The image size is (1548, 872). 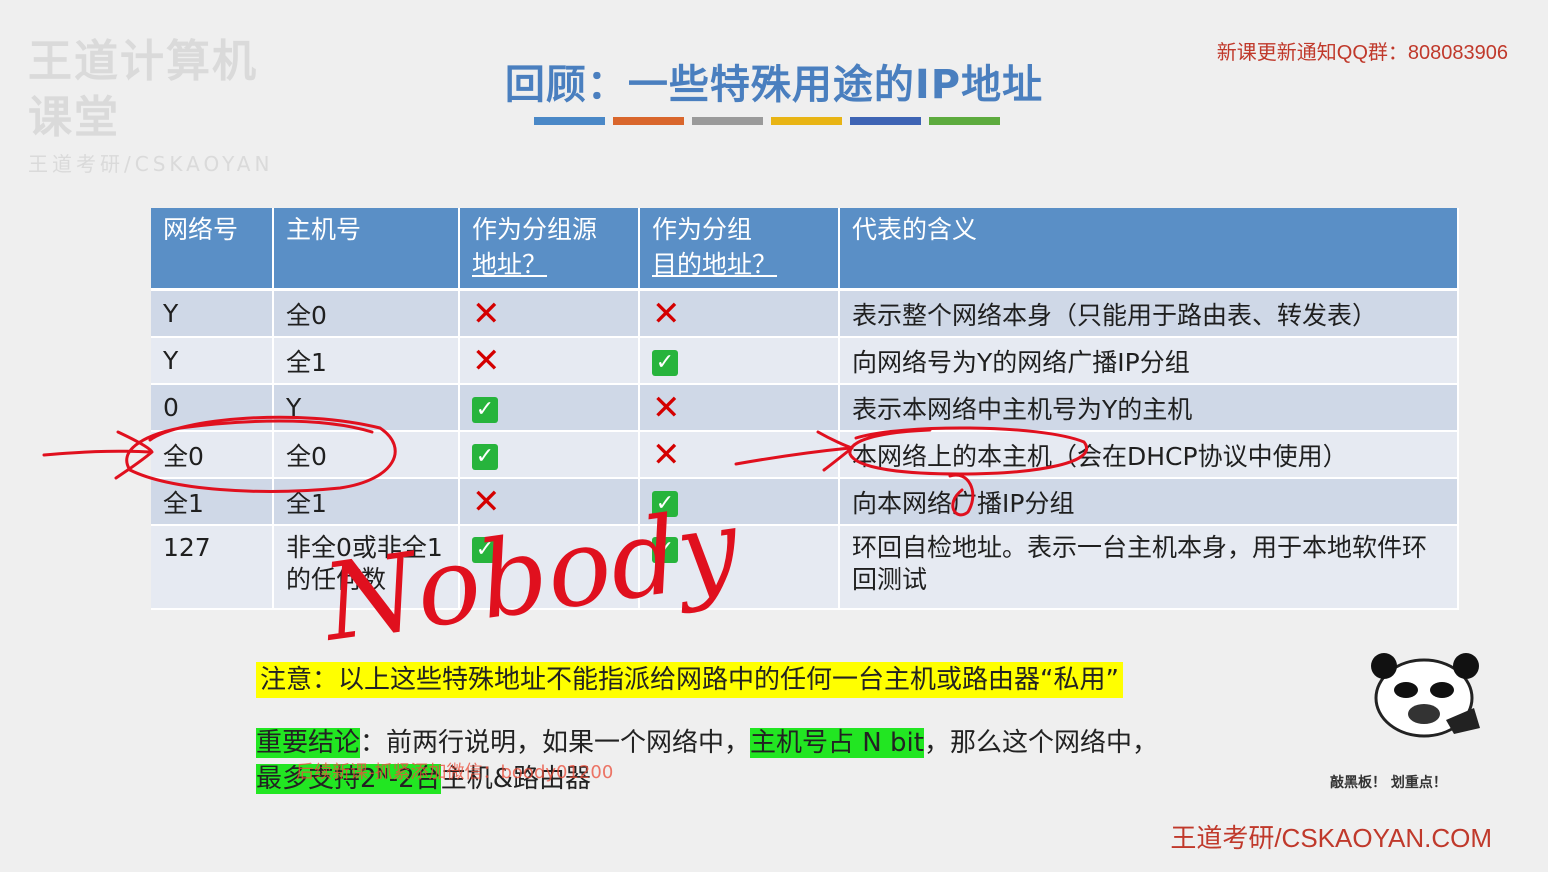 I want to click on table-row: Y 全0 ✕ ✕ 表示整个网络本身（只能用于路由表、转发表）, so click(x=805, y=313).